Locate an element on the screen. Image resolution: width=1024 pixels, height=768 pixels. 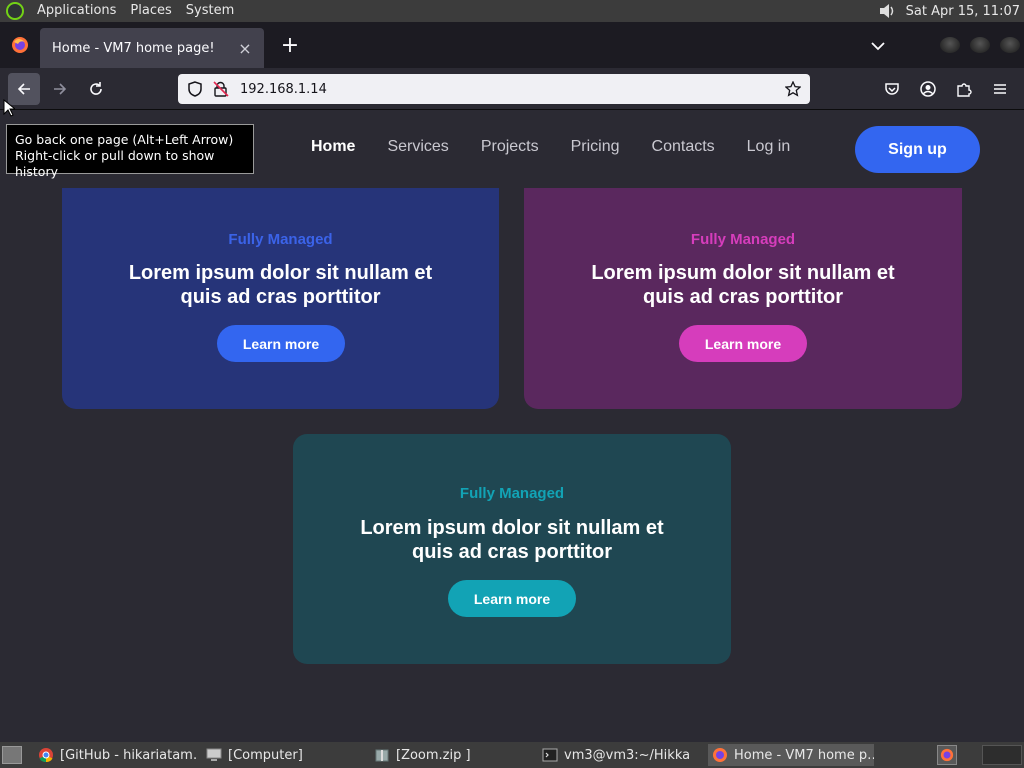
lock-warning-icon is located at coordinates (221, 89).